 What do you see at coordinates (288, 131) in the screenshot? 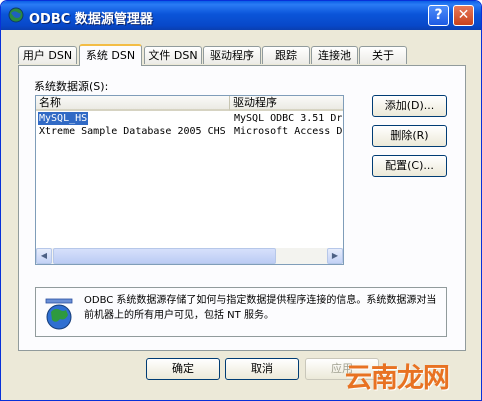
I see `table-row-driver: Microsoft Access D` at bounding box center [288, 131].